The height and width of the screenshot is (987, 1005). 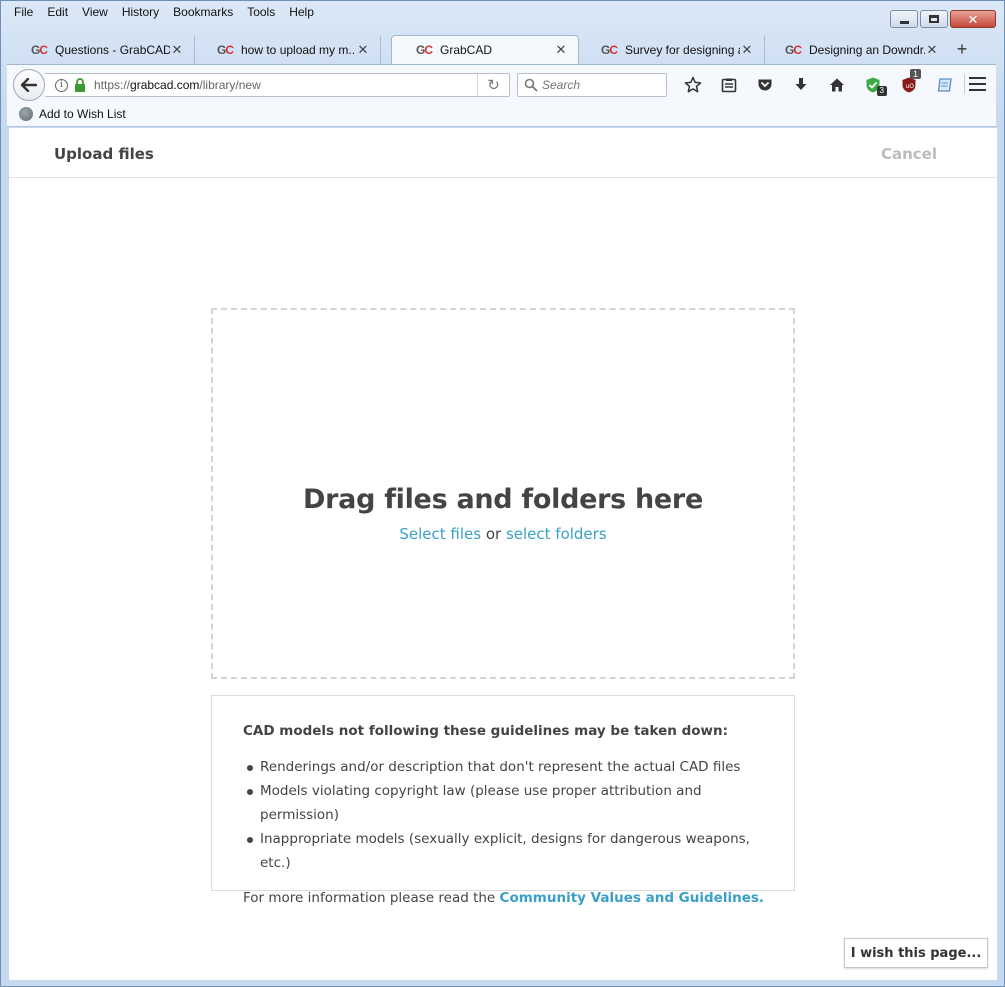 I want to click on maximize-icon, so click(x=934, y=19).